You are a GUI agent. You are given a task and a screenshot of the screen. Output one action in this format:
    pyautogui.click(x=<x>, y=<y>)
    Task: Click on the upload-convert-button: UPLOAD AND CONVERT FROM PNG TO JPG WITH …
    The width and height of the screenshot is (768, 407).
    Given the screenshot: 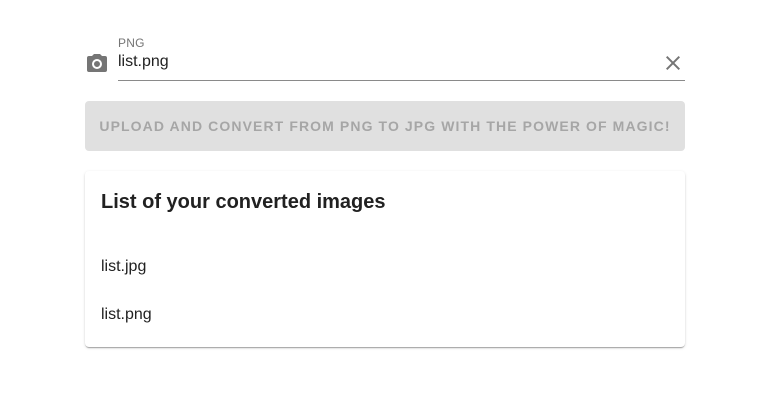 What is the action you would take?
    pyautogui.click(x=385, y=126)
    